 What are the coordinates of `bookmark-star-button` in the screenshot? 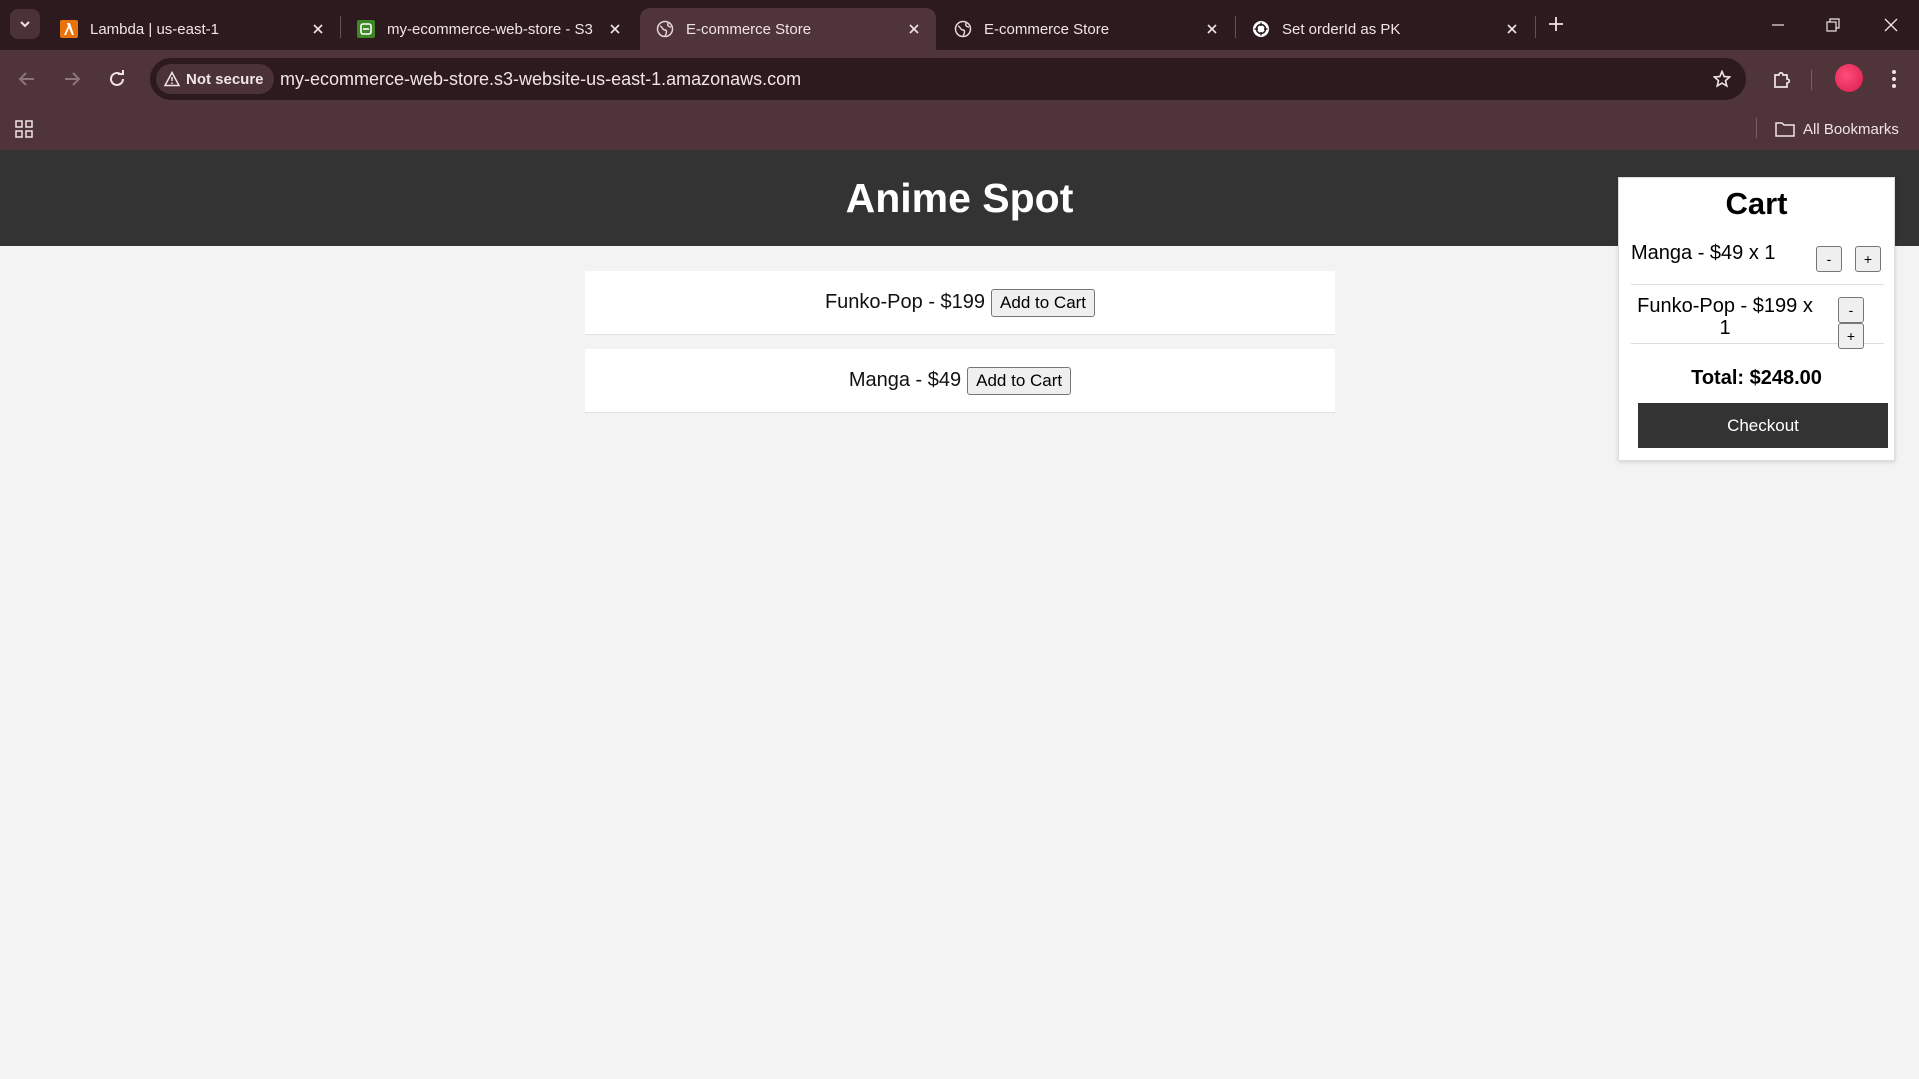 It's located at (1722, 79).